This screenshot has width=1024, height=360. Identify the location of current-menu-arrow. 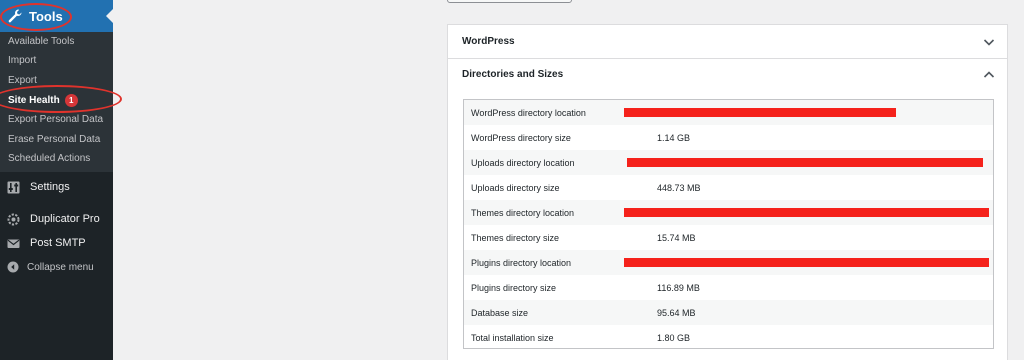
(109, 16).